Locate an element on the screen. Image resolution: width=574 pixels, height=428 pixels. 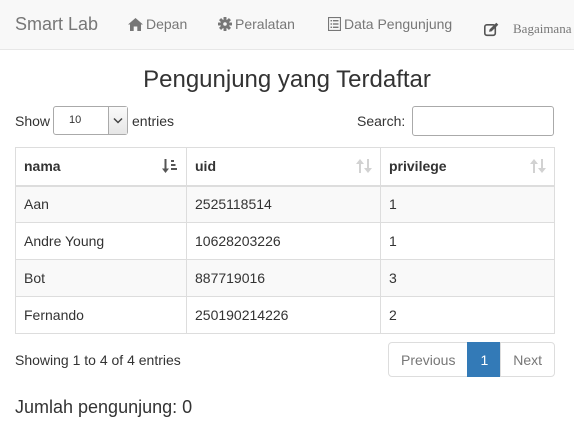
gear-icon is located at coordinates (225, 24).